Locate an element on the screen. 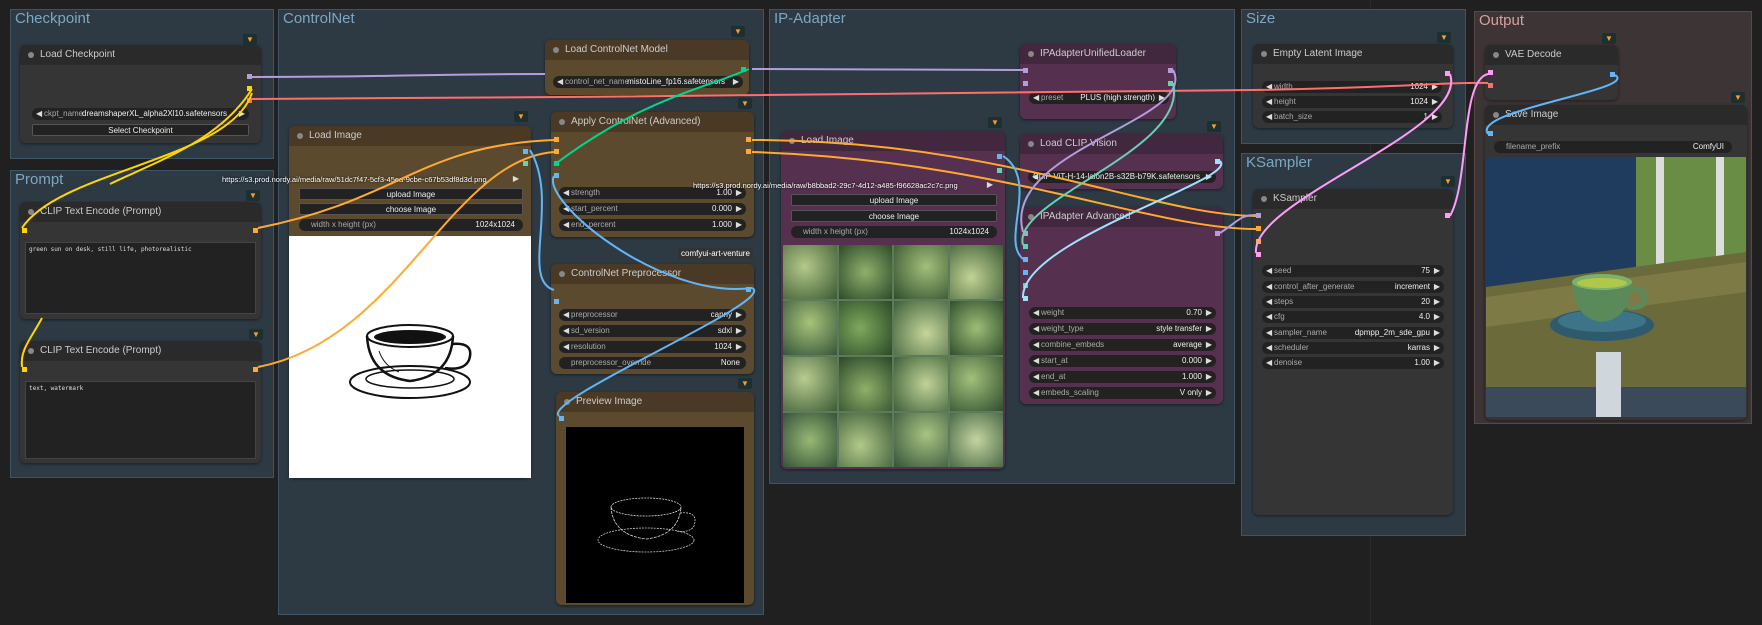  link-clip-vision is located at coordinates (1122, 229).